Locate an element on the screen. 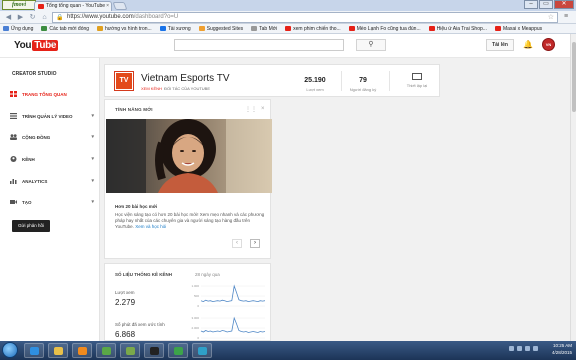 This screenshot has height=360, width=576. channel-name: Vietnam Esports TV is located at coordinates (185, 78).